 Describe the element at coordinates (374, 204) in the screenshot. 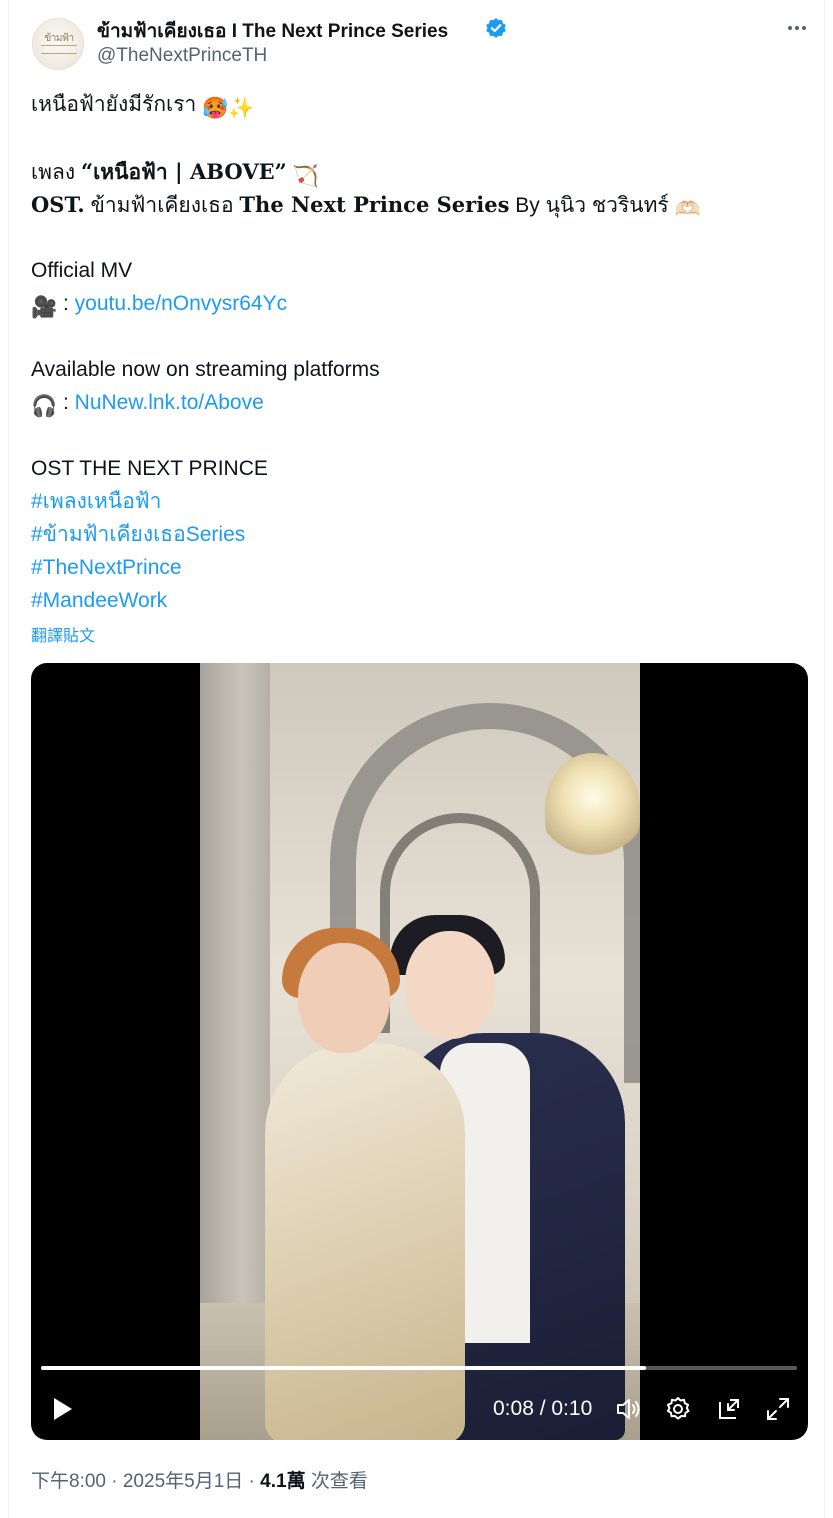

I see `series-name: The Next Prince Series` at that location.